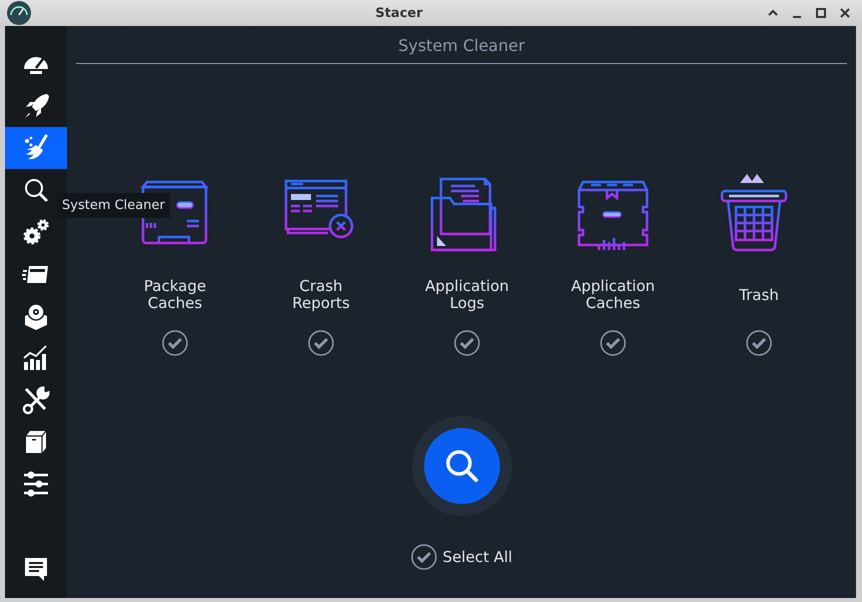 The width and height of the screenshot is (862, 602). What do you see at coordinates (113, 205) in the screenshot?
I see `tooltip: System Cleaner` at bounding box center [113, 205].